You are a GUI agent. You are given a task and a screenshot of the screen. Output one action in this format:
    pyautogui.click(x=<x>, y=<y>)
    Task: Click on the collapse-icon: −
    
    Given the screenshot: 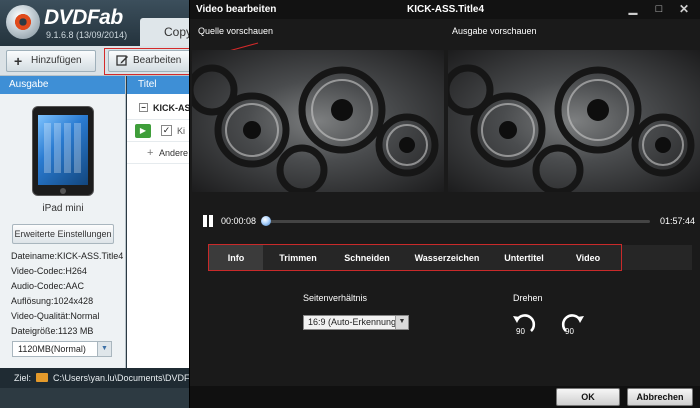 What is the action you would take?
    pyautogui.click(x=143, y=107)
    